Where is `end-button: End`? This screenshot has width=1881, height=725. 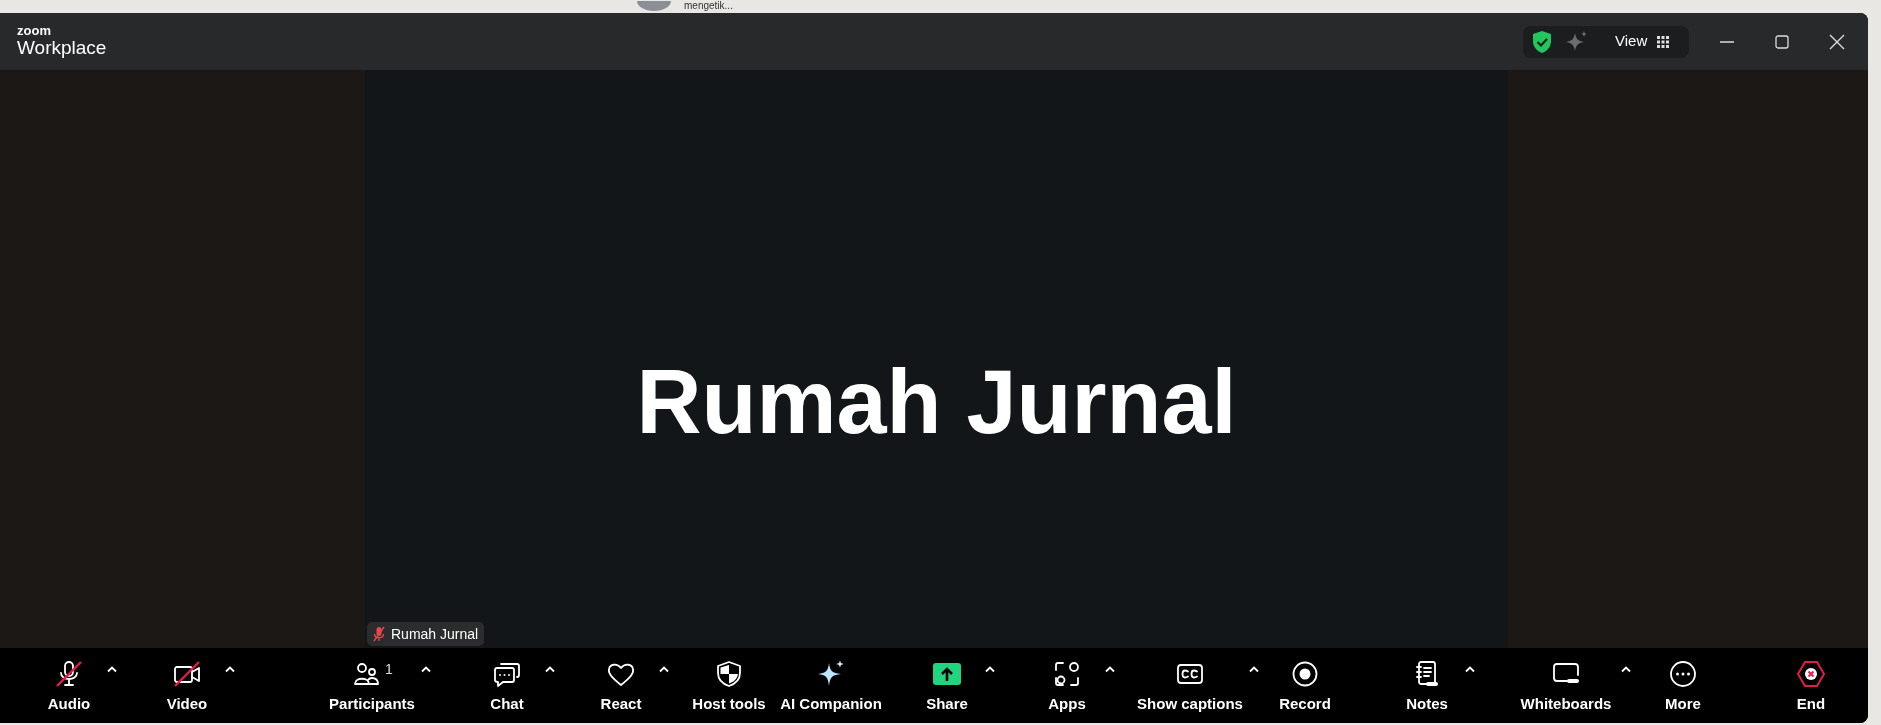
end-button: End is located at coordinates (1811, 685).